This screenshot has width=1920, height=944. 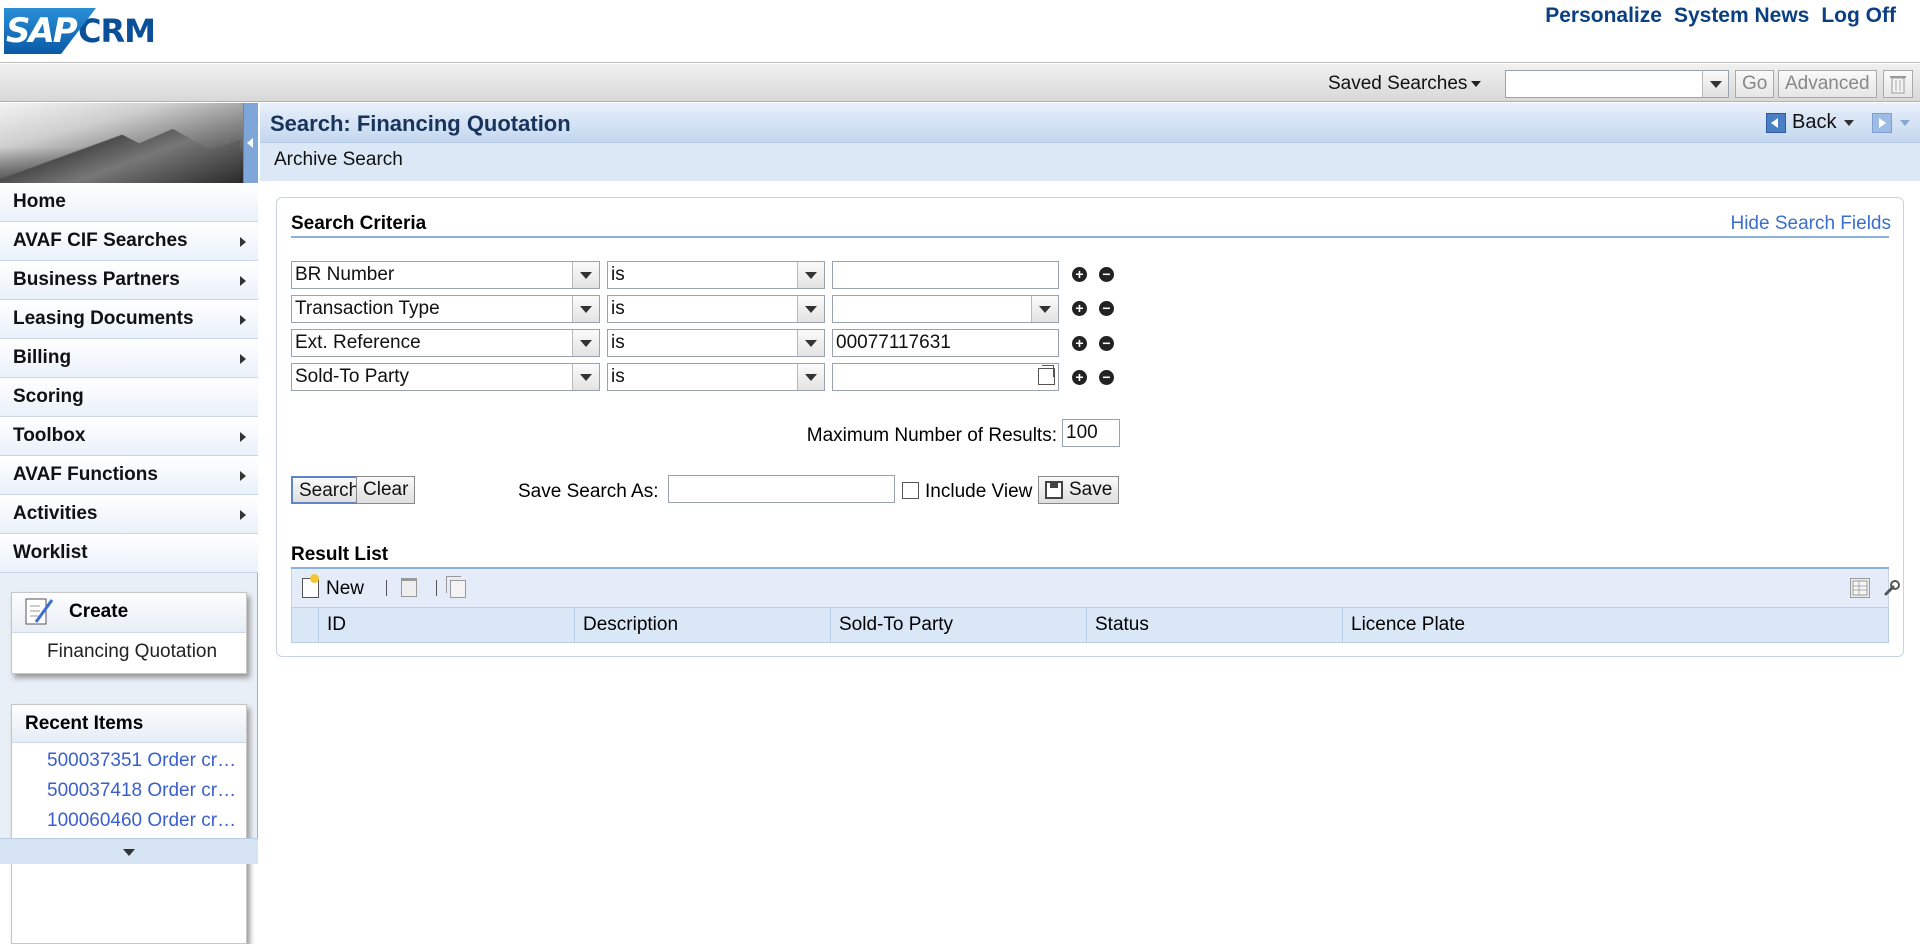 I want to click on page-subtitle: Archive Search, so click(x=338, y=159).